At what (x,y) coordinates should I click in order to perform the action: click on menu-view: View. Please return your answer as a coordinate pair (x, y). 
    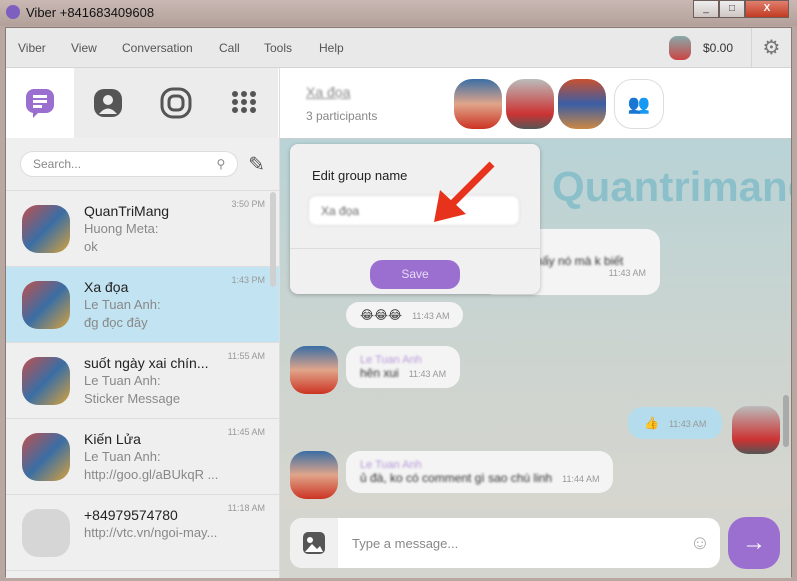
    Looking at the image, I should click on (84, 48).